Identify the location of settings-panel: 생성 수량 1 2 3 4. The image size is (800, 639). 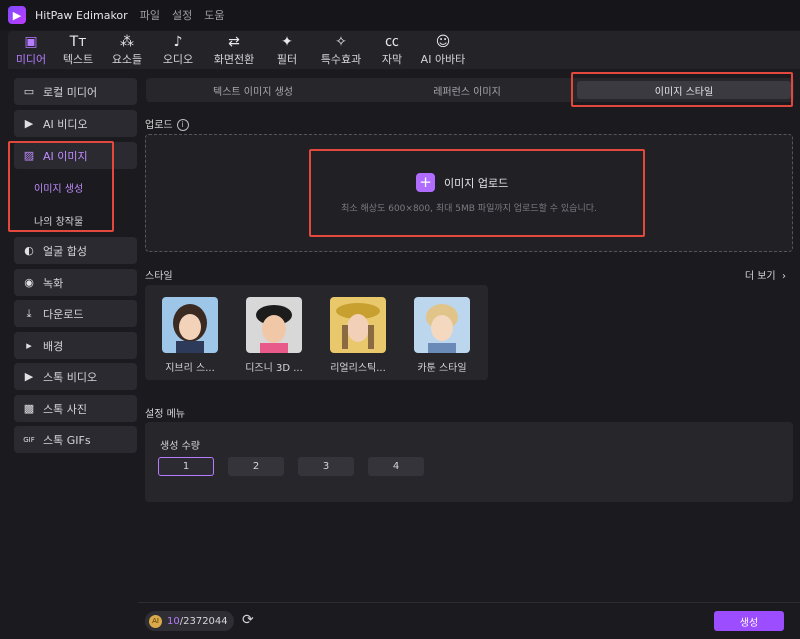
(469, 462).